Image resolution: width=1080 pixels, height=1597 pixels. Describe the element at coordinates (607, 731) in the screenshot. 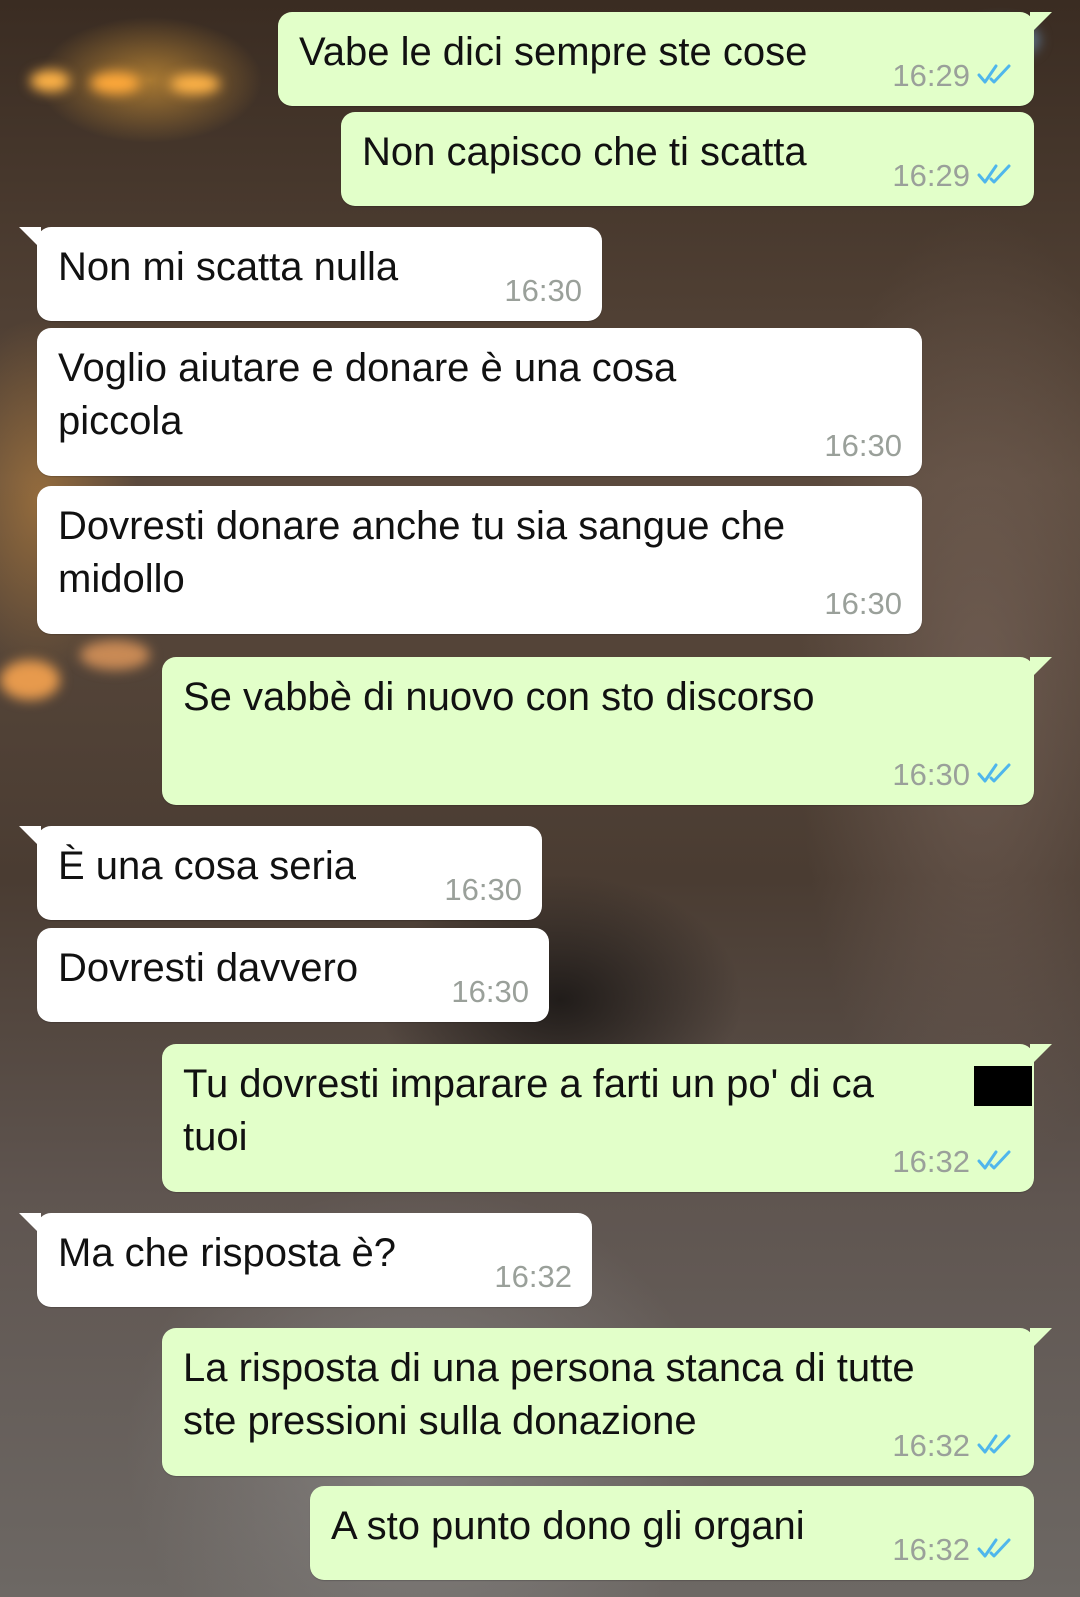

I see `outgoing-message: Se vabbè di nuovo con sto discorso 16:30` at that location.